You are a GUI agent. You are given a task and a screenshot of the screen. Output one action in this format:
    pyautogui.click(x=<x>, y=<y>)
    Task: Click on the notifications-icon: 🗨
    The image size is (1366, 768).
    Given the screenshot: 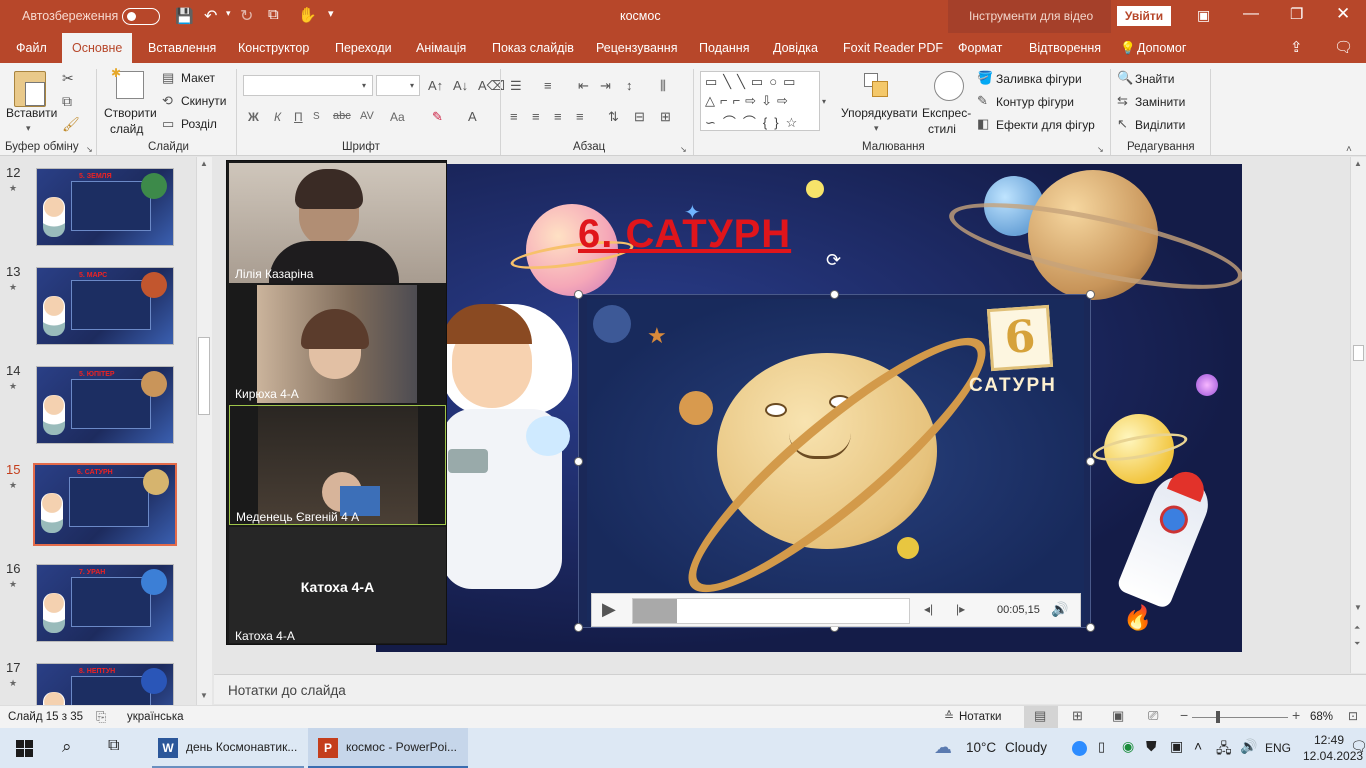 What is the action you would take?
    pyautogui.click(x=1358, y=746)
    